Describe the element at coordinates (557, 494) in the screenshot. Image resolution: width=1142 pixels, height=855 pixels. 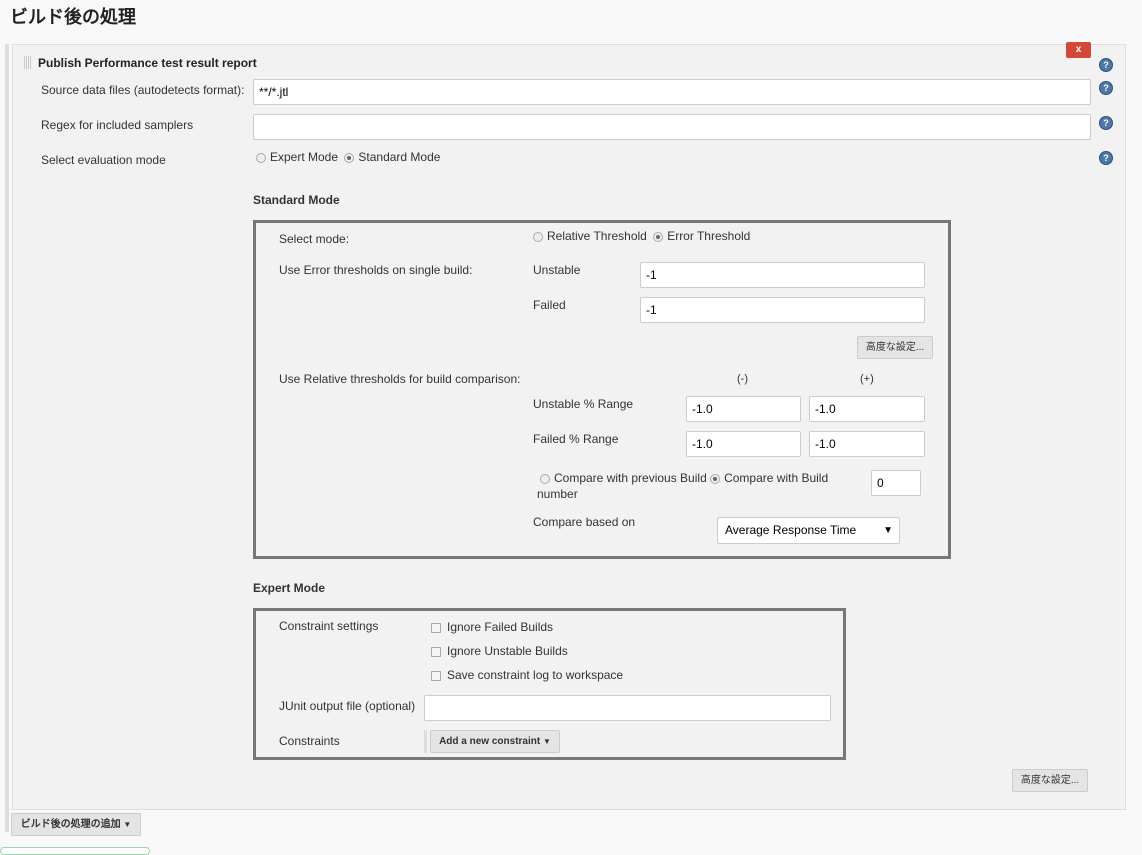
I see `radio-label-cont: number` at that location.